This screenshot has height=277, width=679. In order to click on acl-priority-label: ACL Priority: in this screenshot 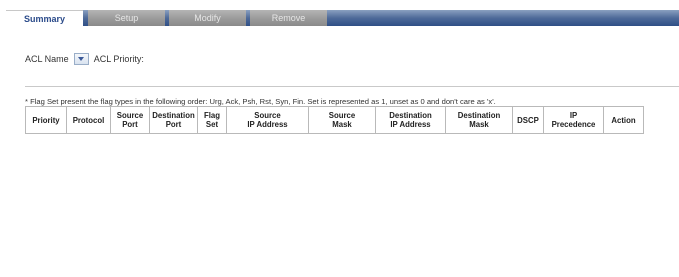, I will do `click(118, 59)`.